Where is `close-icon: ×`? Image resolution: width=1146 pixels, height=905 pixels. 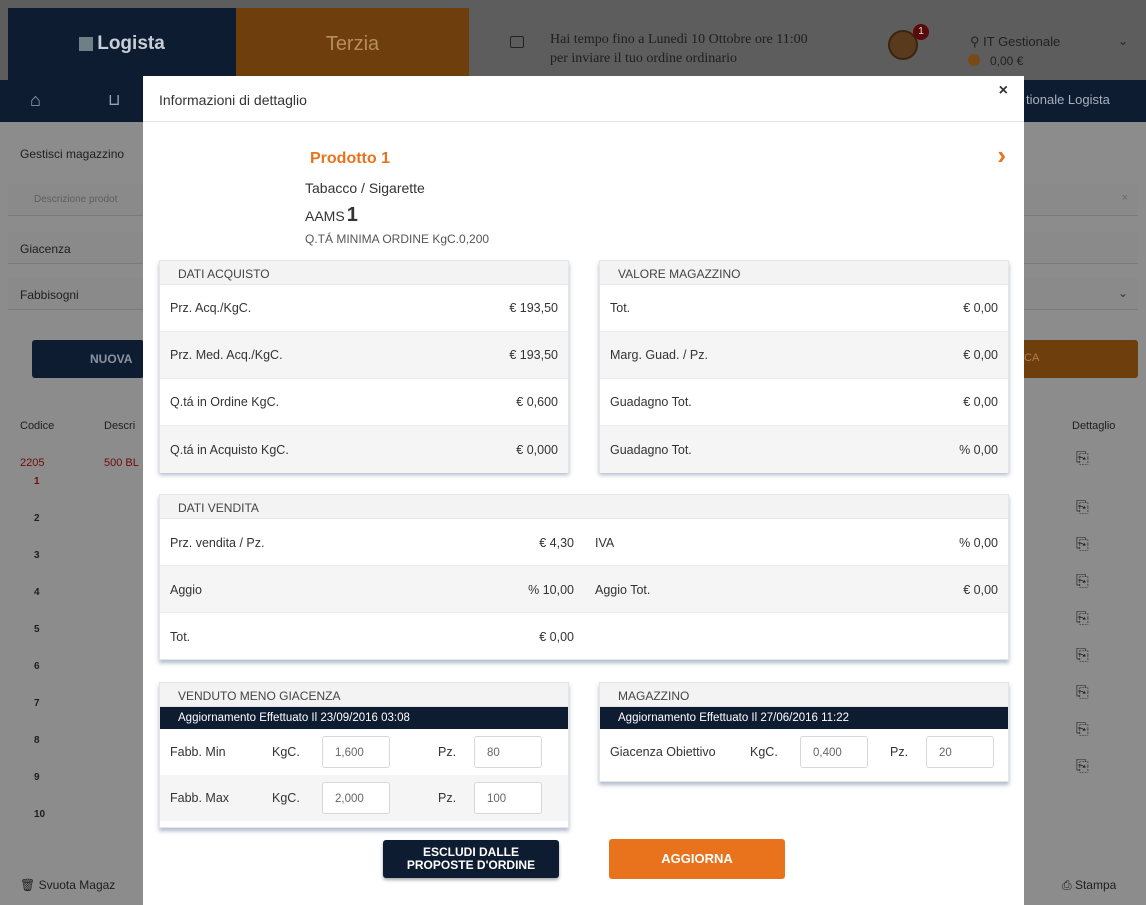 close-icon: × is located at coordinates (1003, 91).